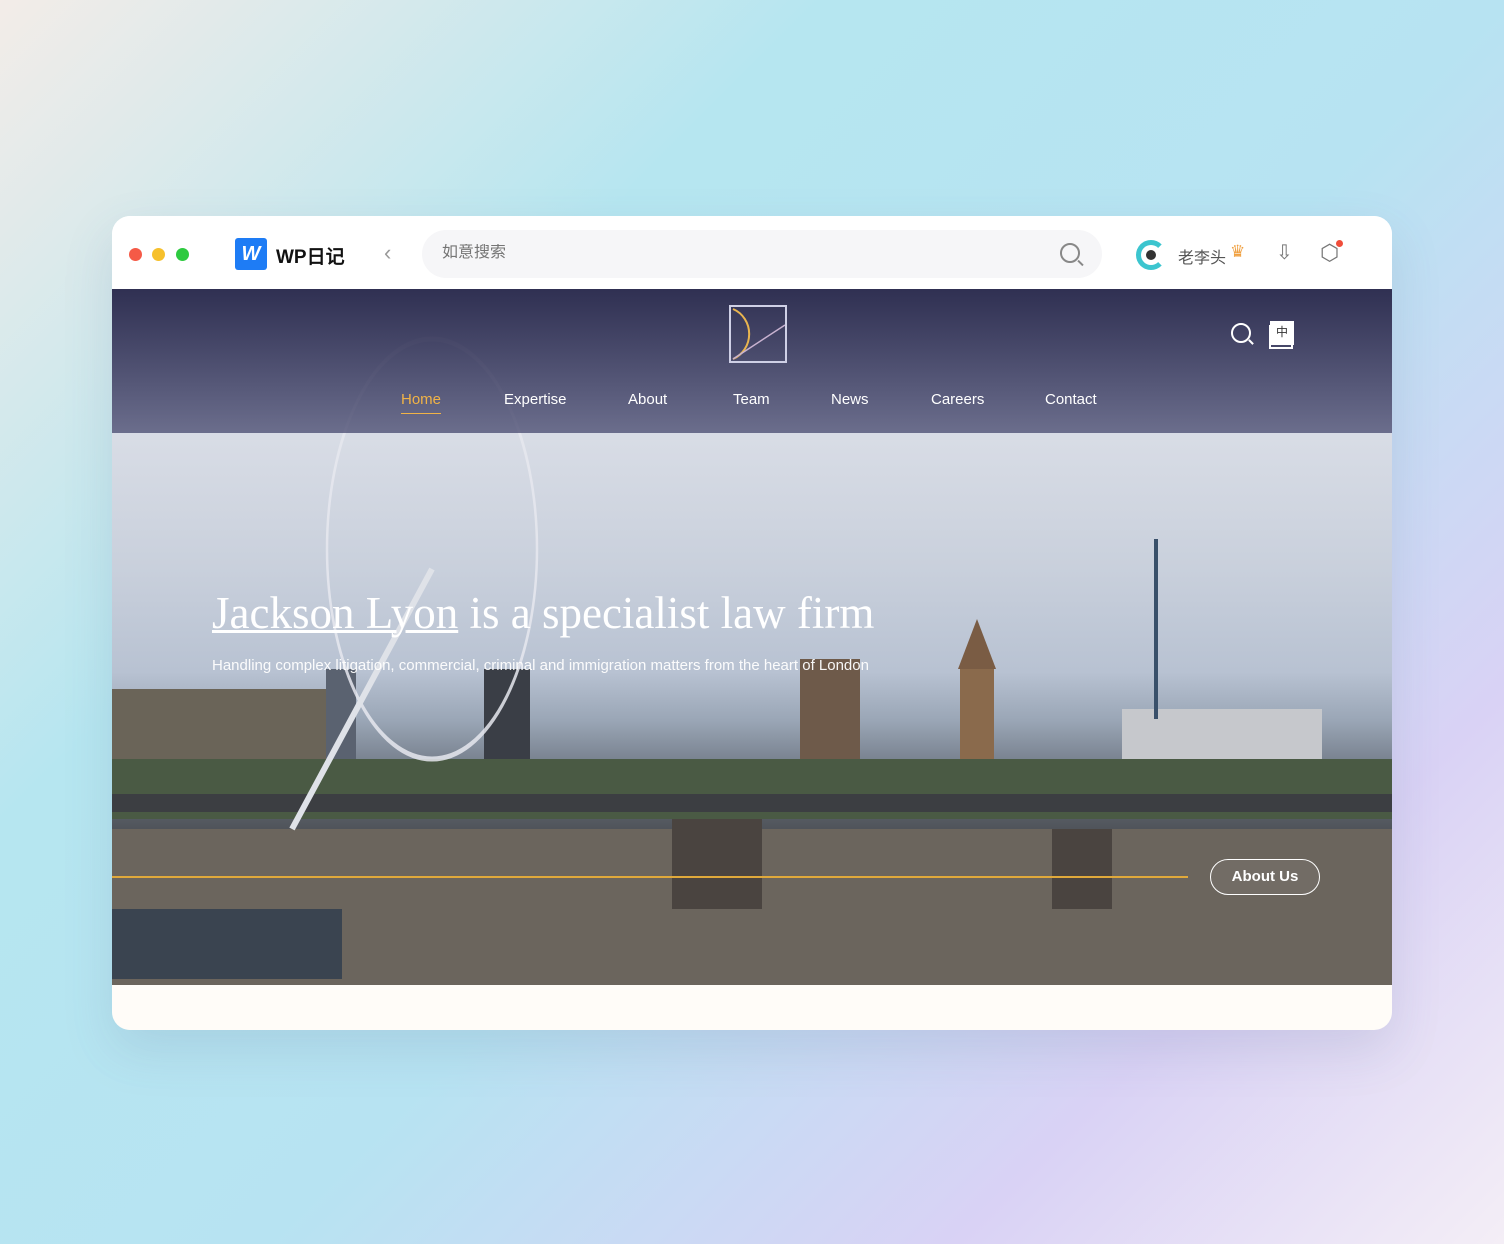  Describe the element at coordinates (310, 257) in the screenshot. I see `brand-name: WP日记` at that location.